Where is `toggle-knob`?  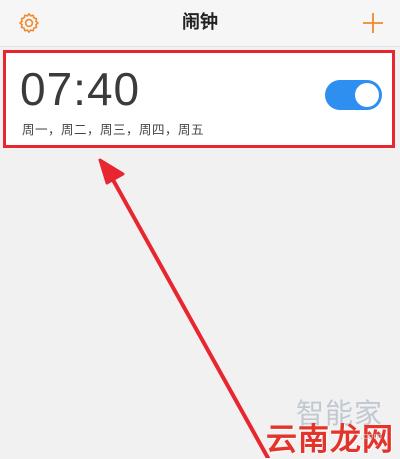 toggle-knob is located at coordinates (367, 95).